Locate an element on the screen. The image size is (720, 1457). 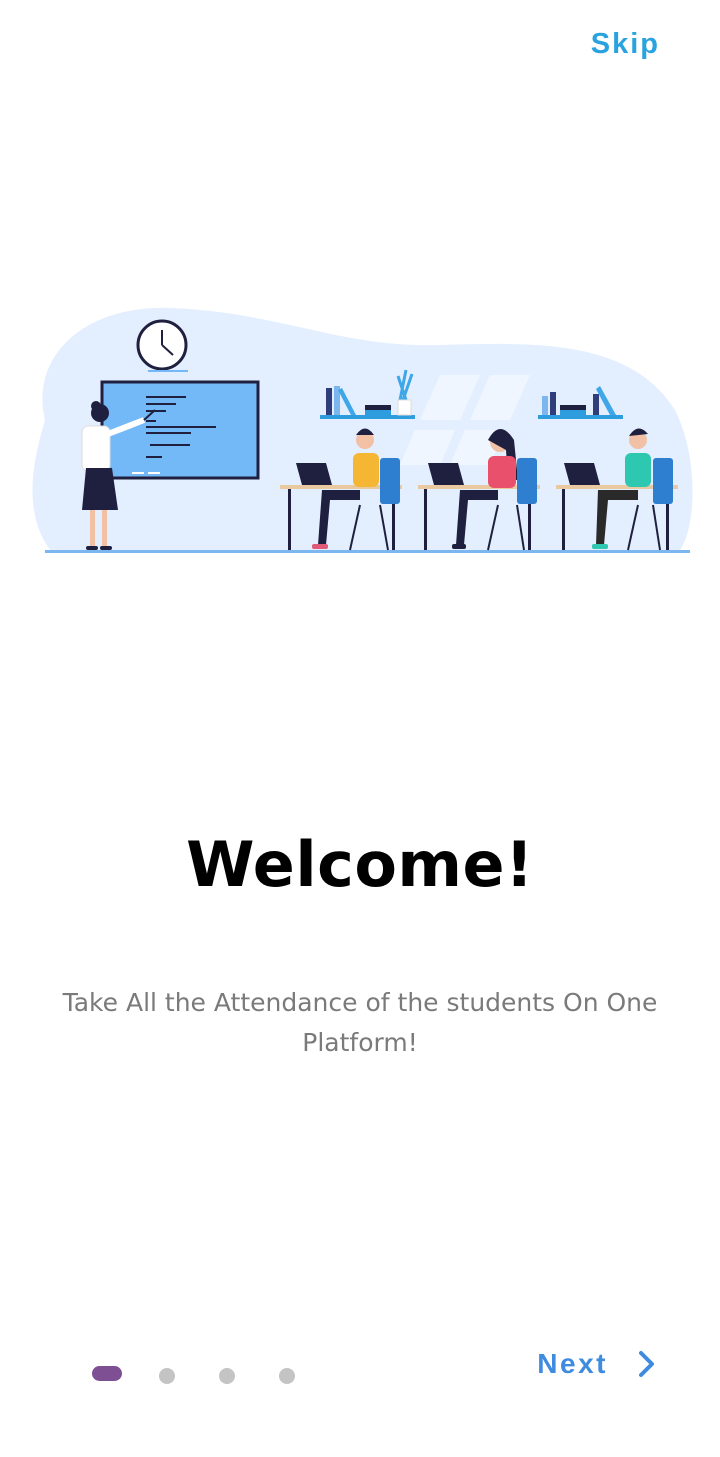
chevron-right-icon is located at coordinates (646, 1364).